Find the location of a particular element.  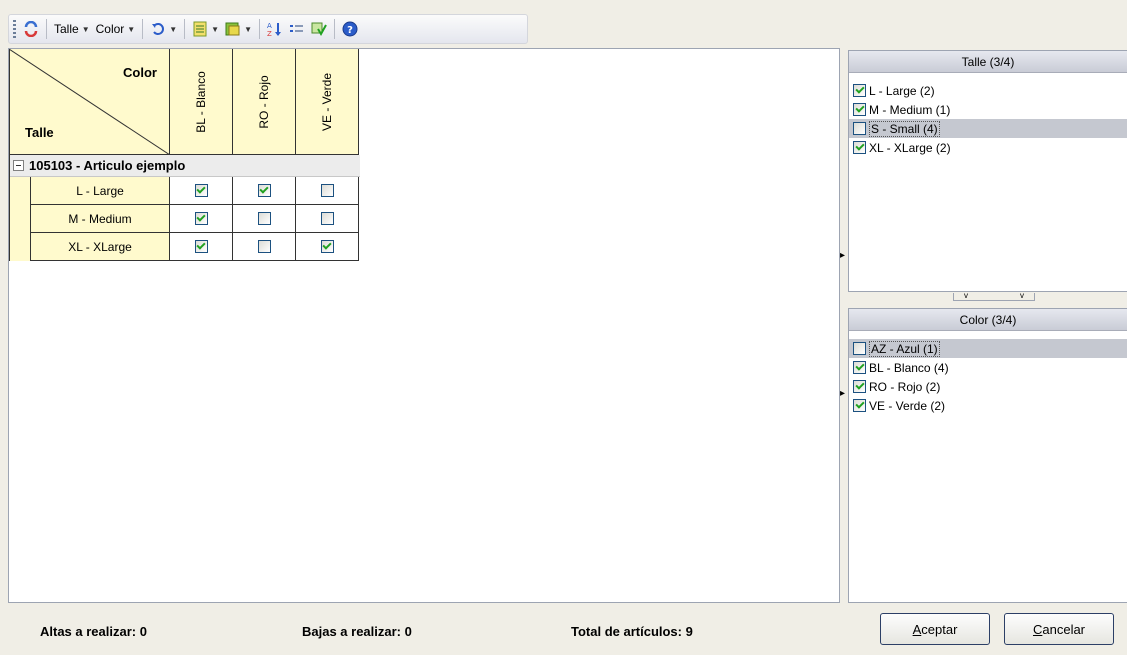

splitter-handle: v v is located at coordinates (994, 296).